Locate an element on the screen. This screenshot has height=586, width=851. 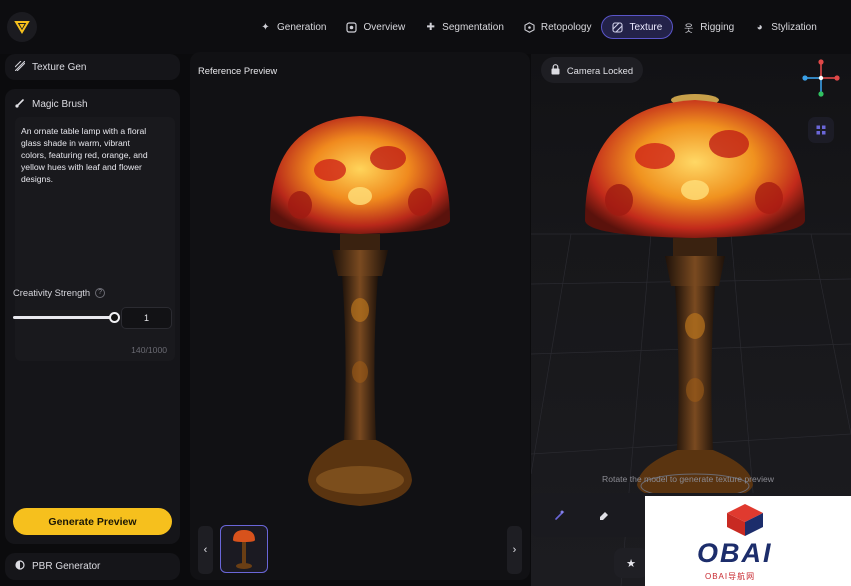
camera-locked-label: Camera Locked is located at coordinates (600, 70).